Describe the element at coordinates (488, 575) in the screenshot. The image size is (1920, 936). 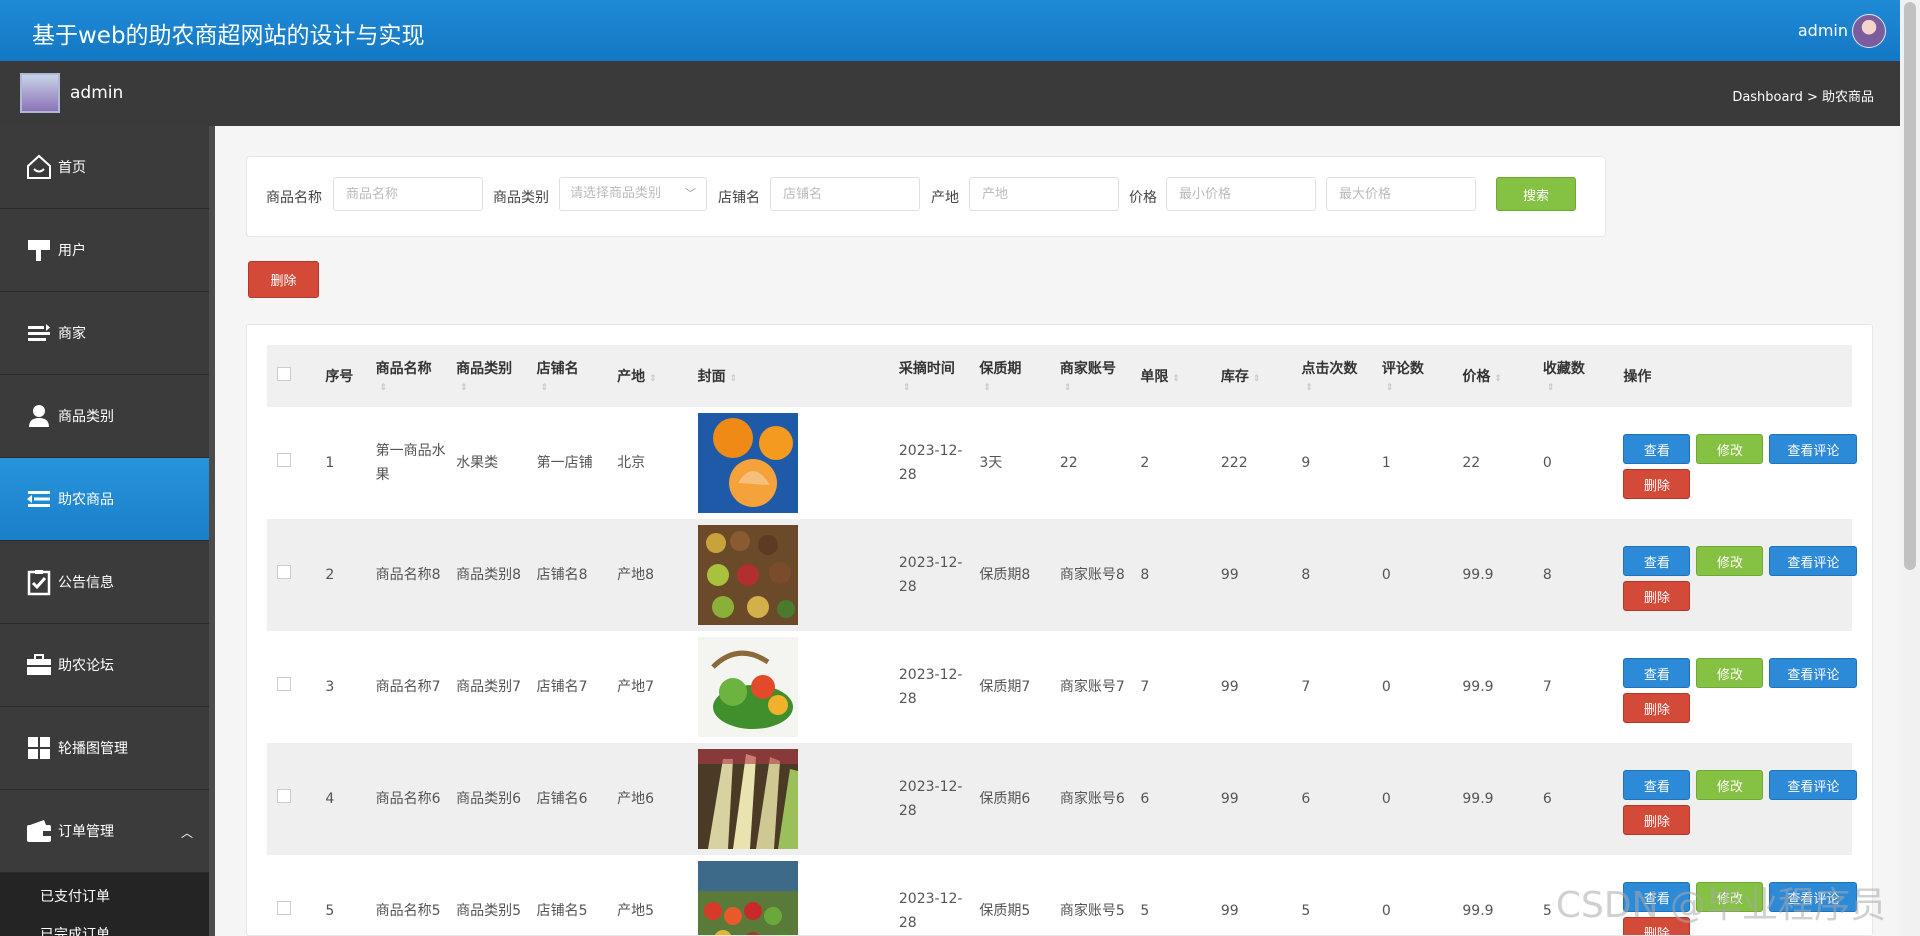
I see `cell-category: 商品类别8` at that location.